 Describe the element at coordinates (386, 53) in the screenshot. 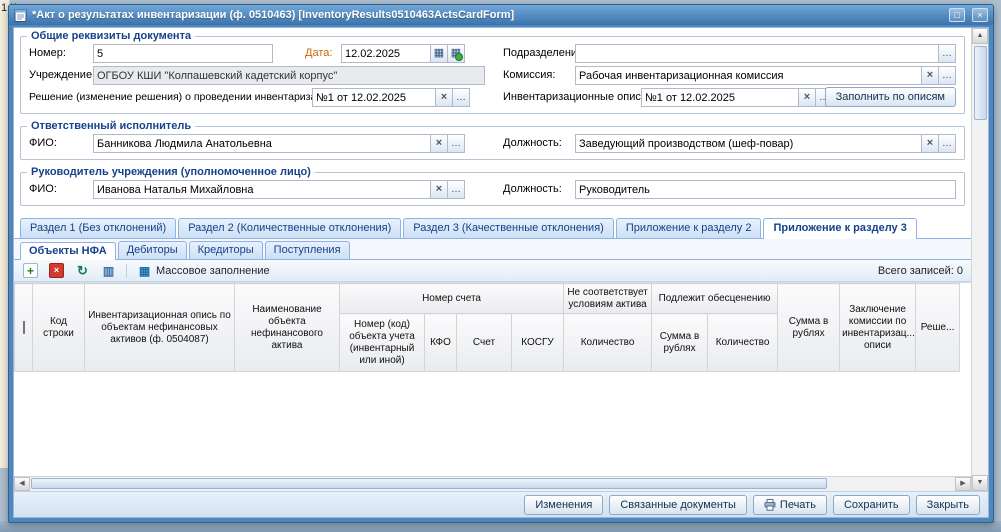

I see `date-input` at that location.